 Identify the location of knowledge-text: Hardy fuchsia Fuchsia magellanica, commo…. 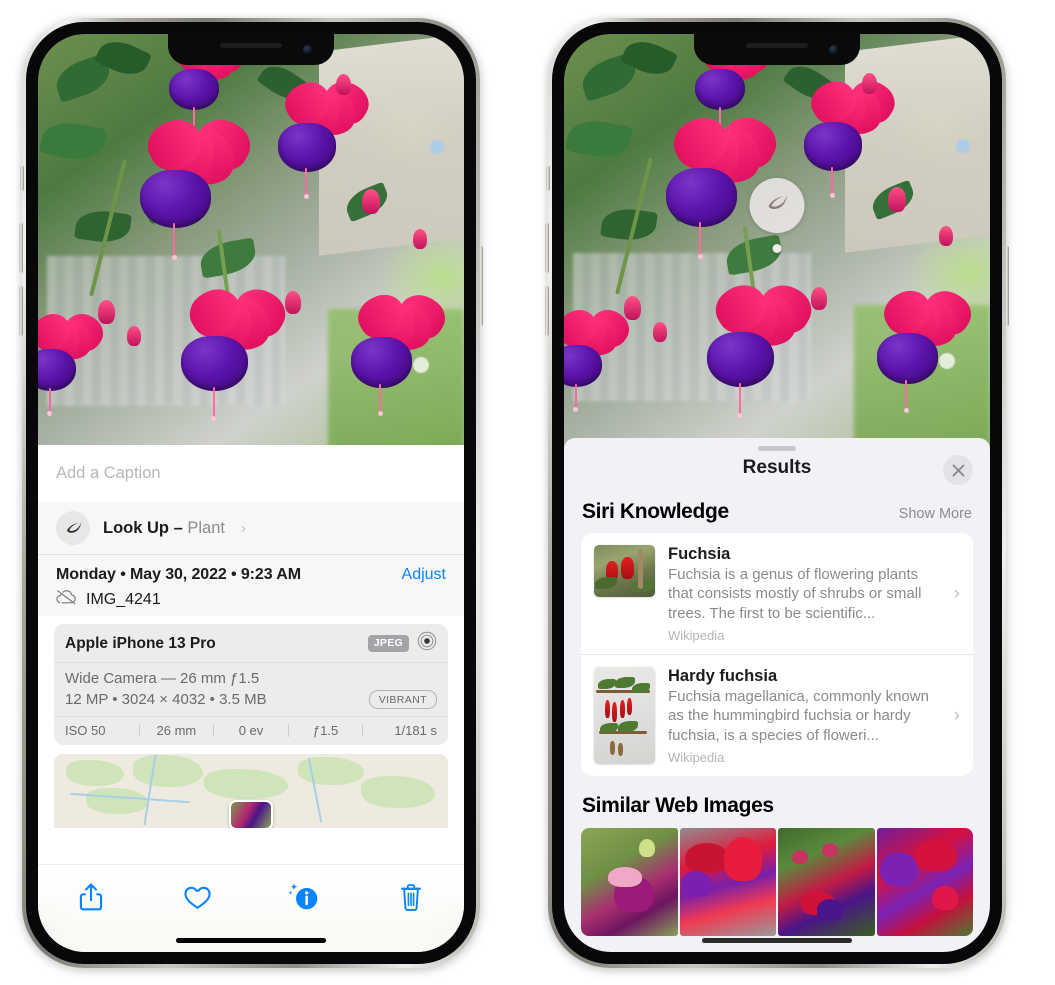
(814, 716).